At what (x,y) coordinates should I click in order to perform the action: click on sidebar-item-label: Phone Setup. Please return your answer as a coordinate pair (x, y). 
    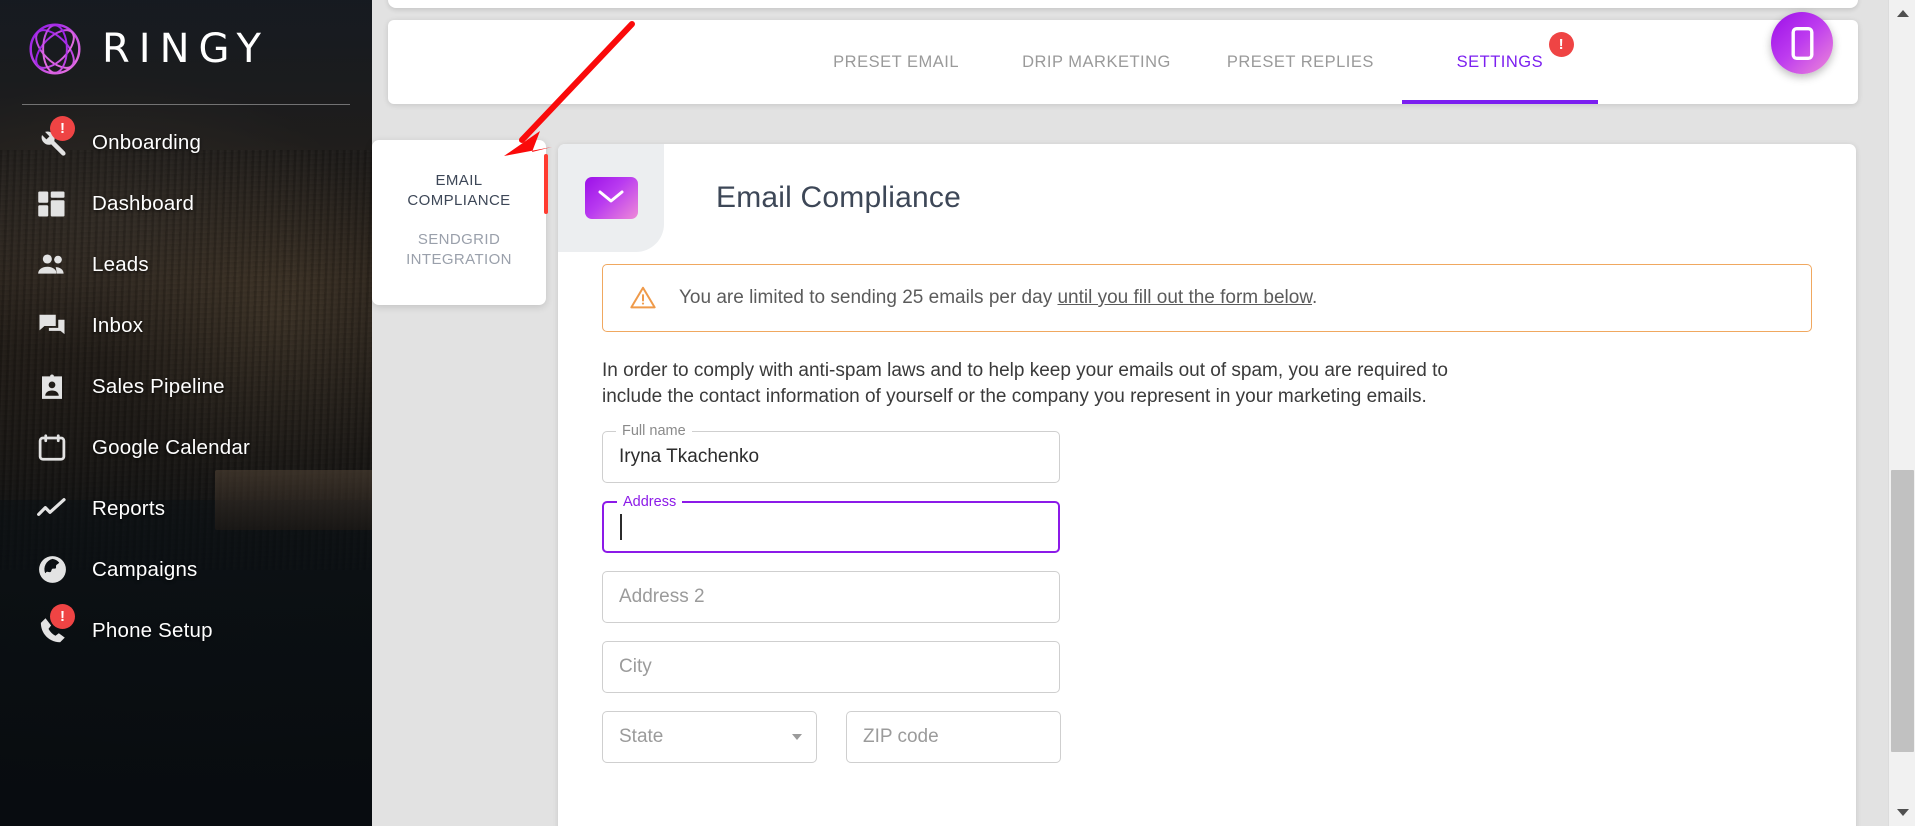
    Looking at the image, I should click on (152, 630).